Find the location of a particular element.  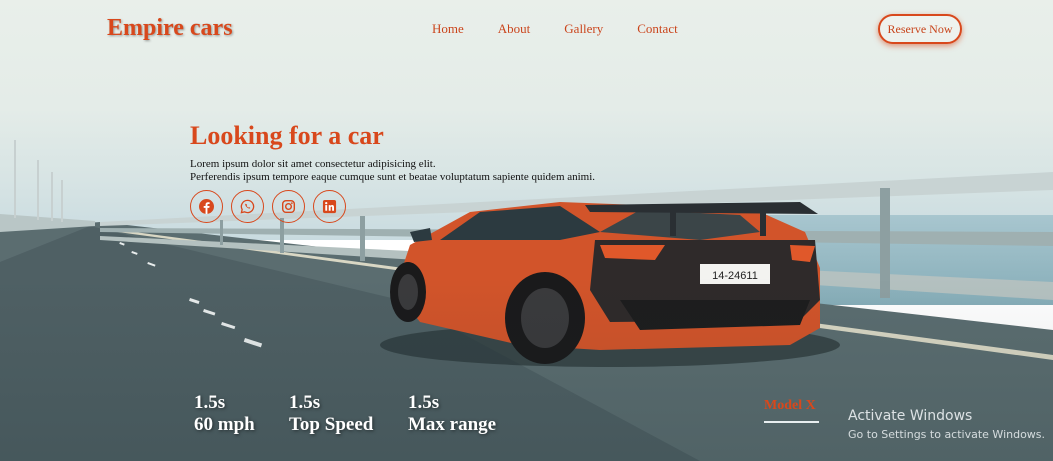

stat-label: Max range is located at coordinates (452, 424).